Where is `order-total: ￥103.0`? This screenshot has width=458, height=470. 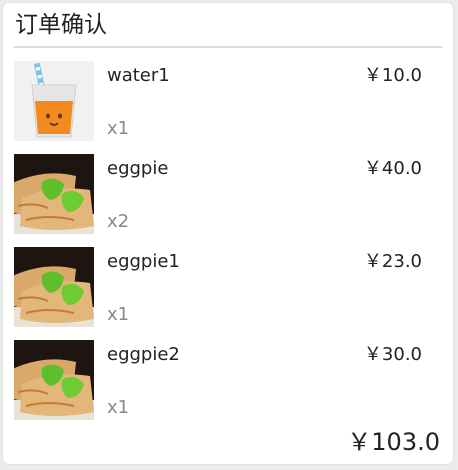 order-total: ￥103.0 is located at coordinates (393, 442).